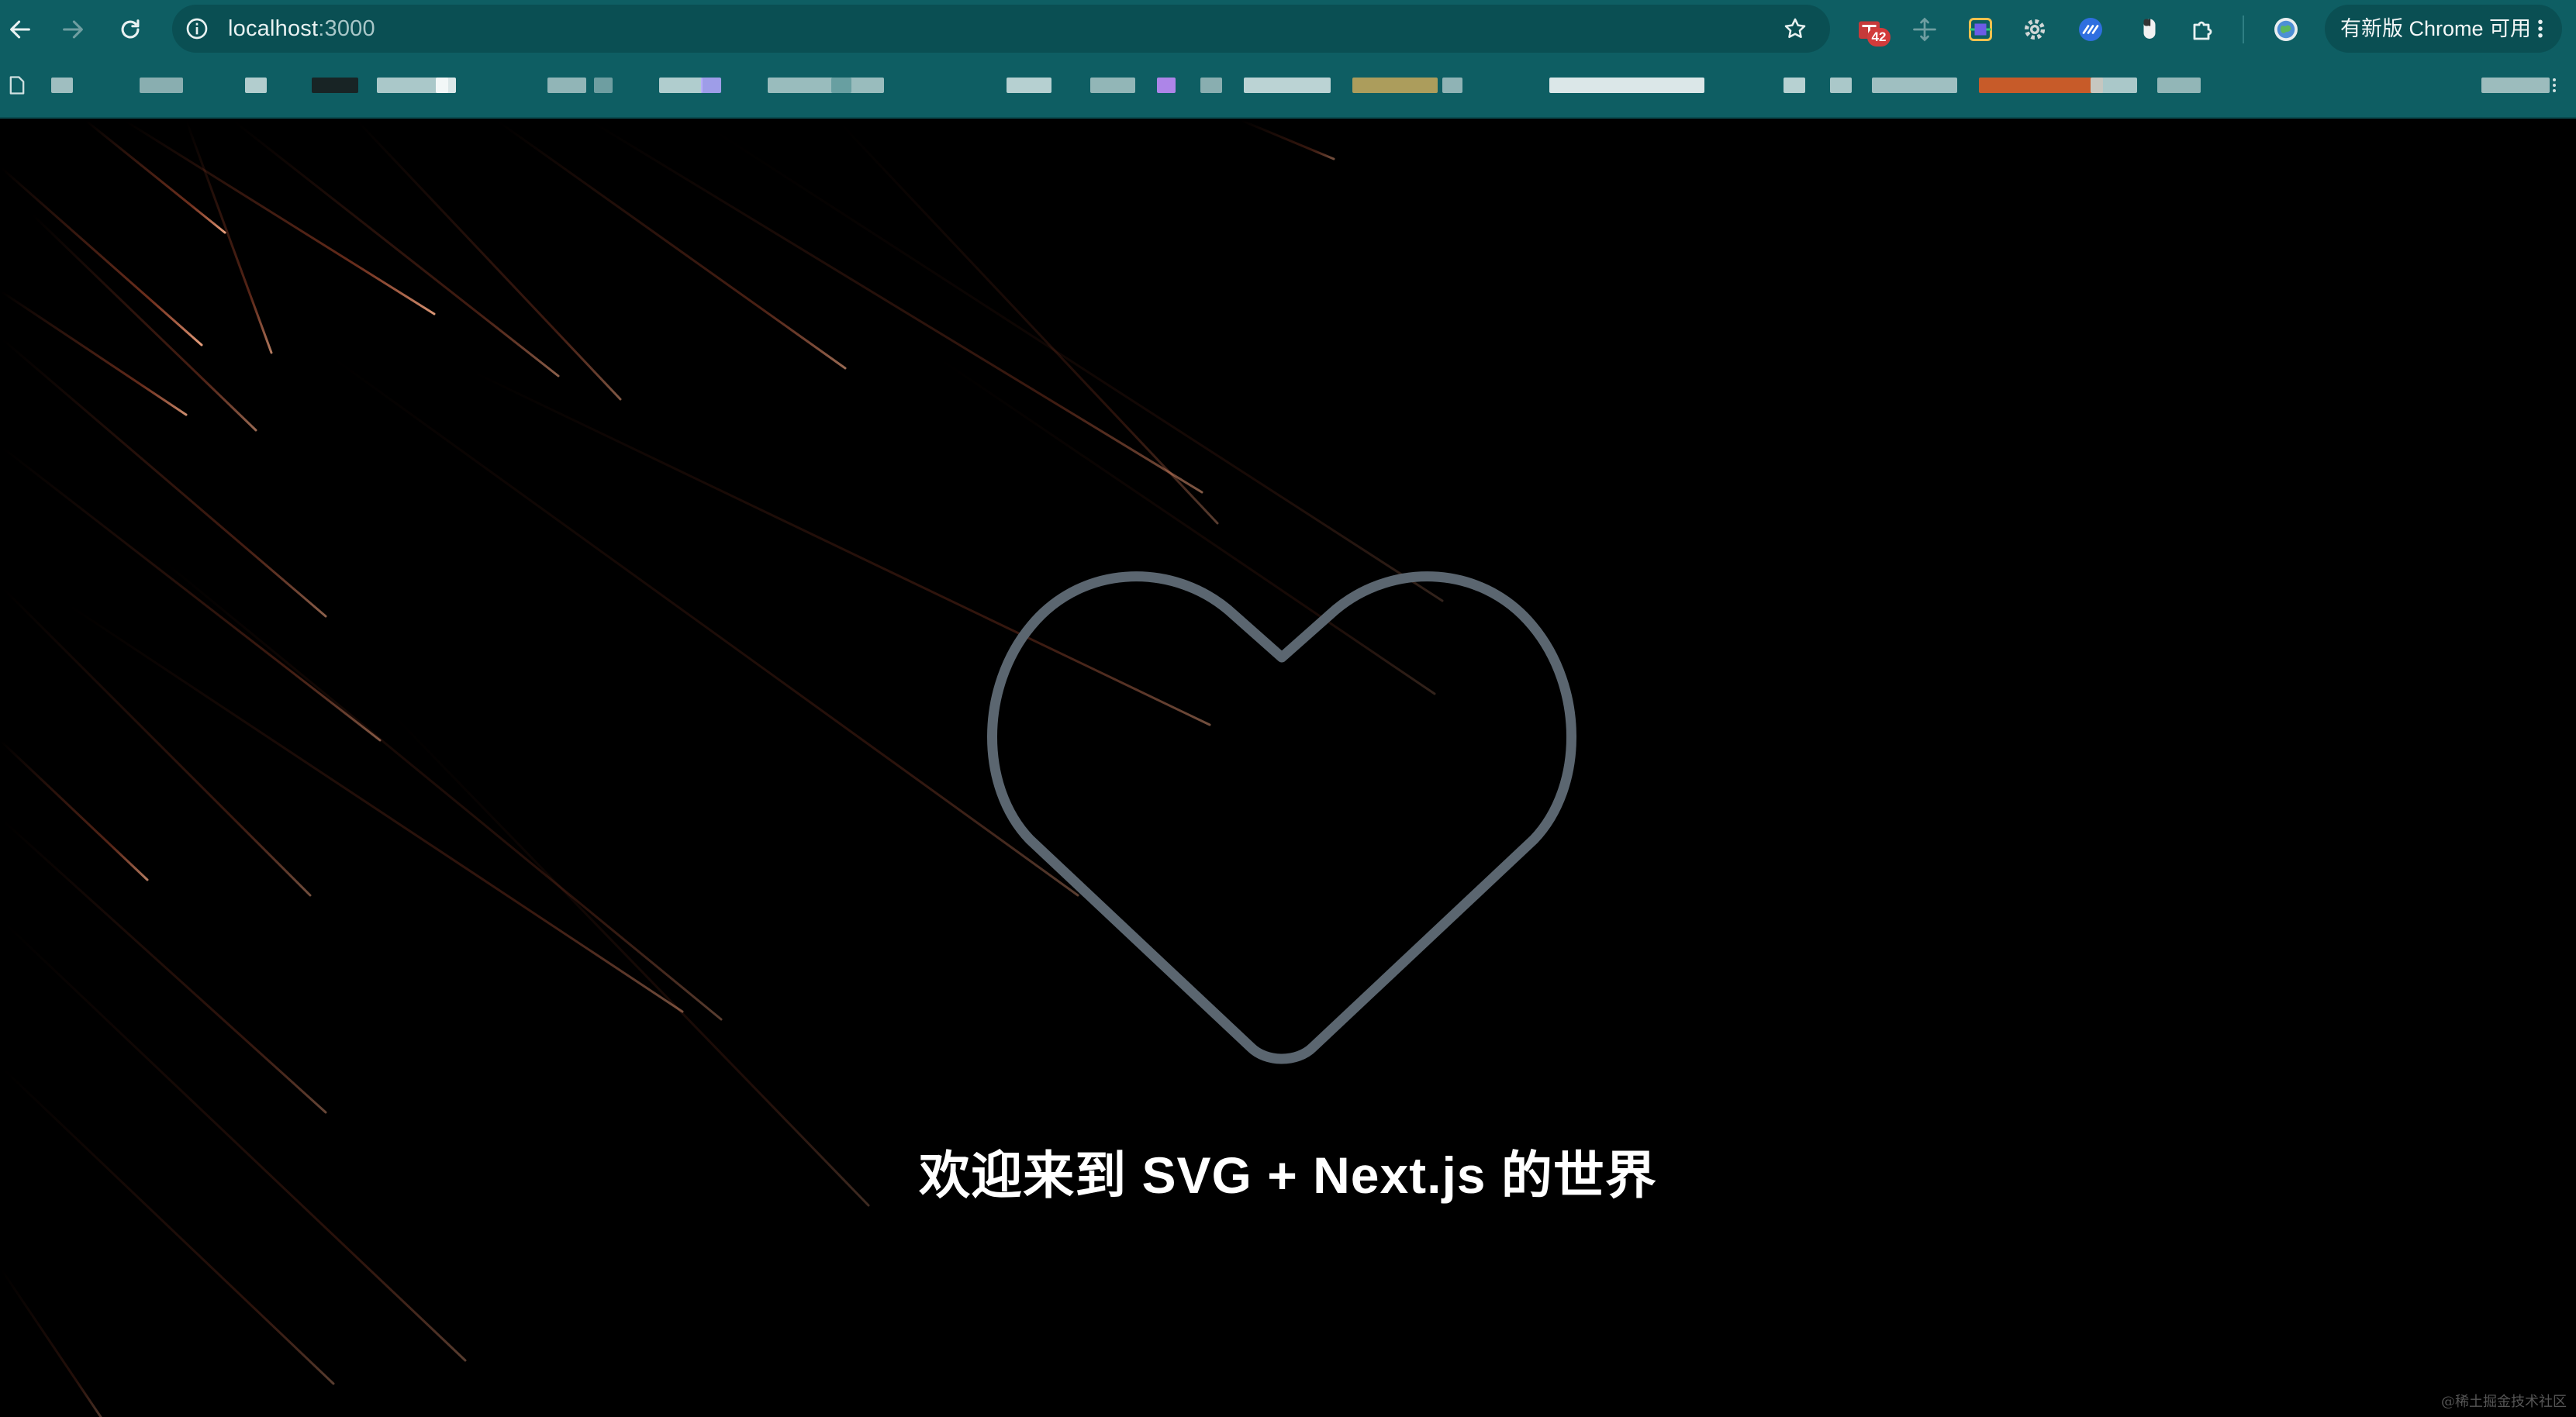  What do you see at coordinates (2504, 1402) in the screenshot?
I see `watermark: @稀土掘金技术社区` at bounding box center [2504, 1402].